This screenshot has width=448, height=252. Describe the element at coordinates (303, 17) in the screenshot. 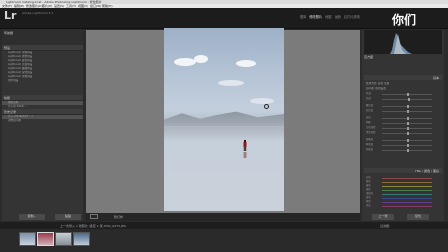

I see `module-library: 图库` at that location.